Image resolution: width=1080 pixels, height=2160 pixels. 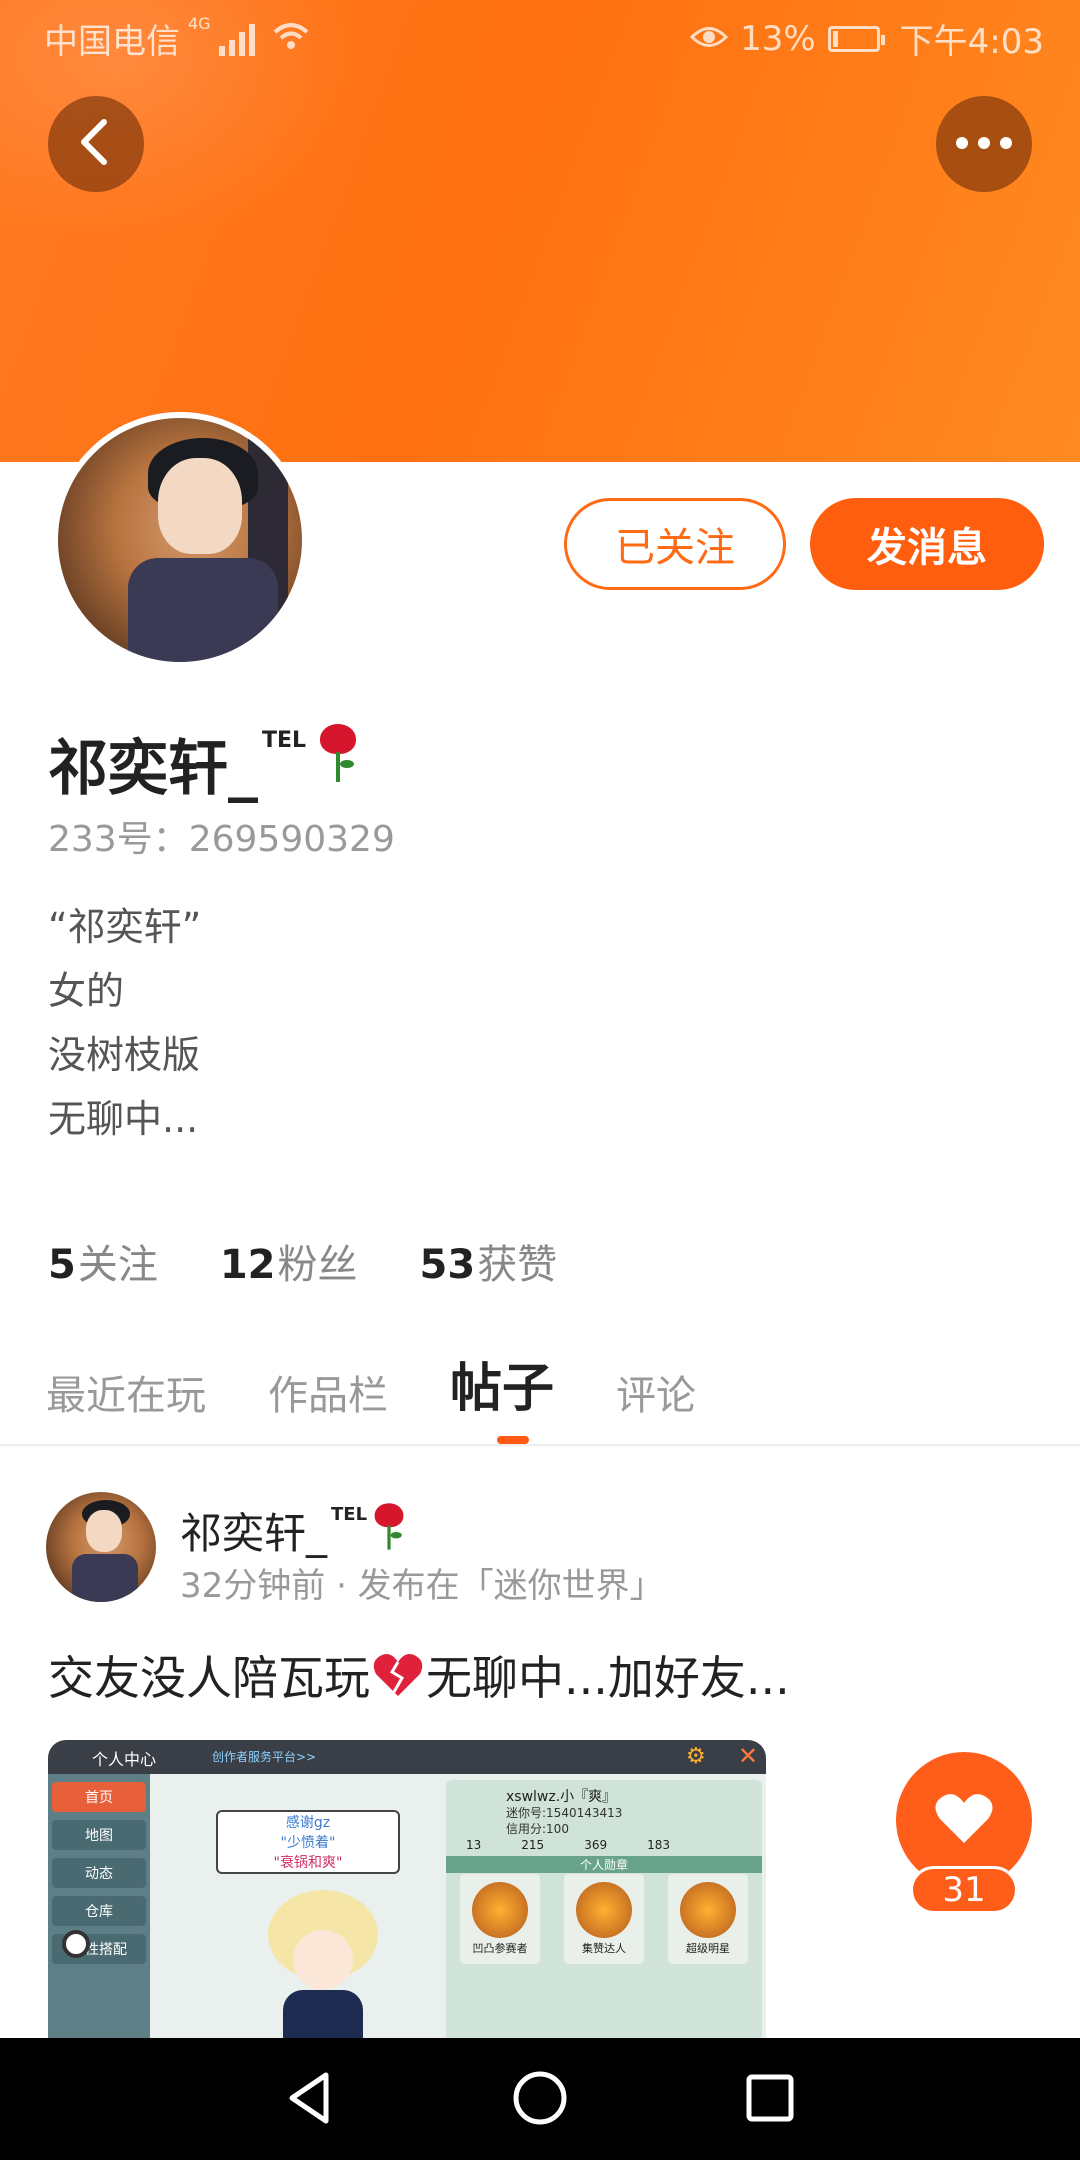 What do you see at coordinates (209, 1678) in the screenshot?
I see `post-text-start: 交友没人陪瓦玩` at bounding box center [209, 1678].